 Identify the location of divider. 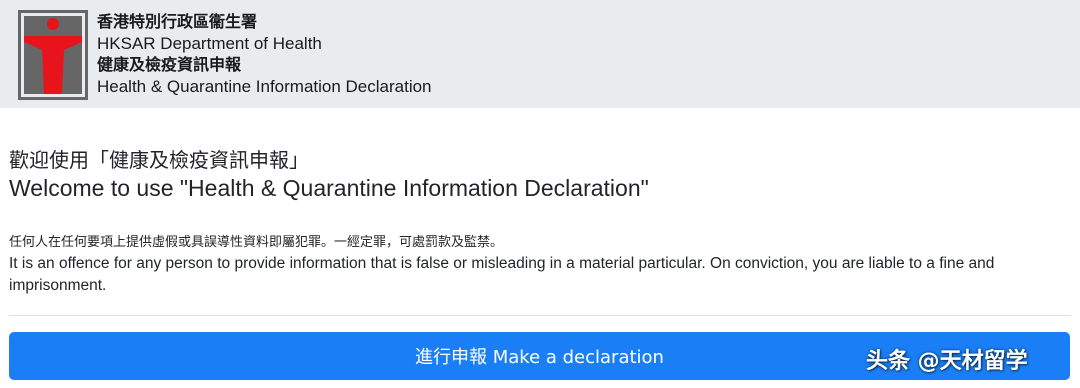
(540, 315).